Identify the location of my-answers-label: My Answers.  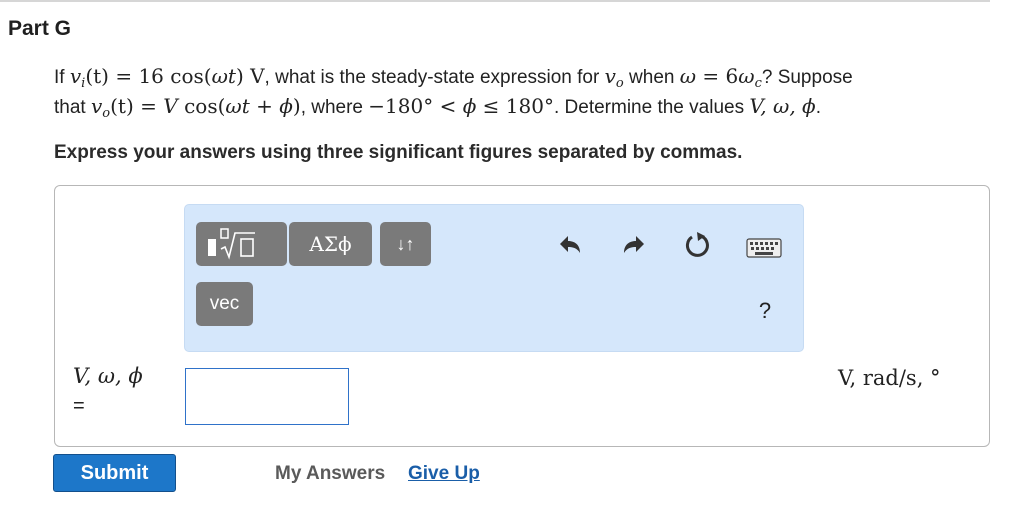
(330, 473).